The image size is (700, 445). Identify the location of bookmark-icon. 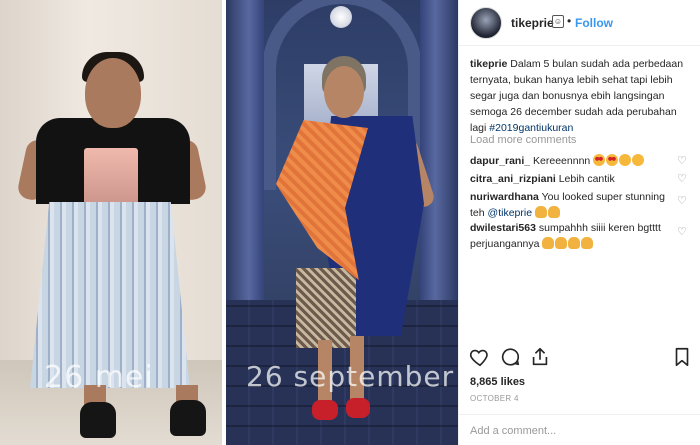
(682, 357).